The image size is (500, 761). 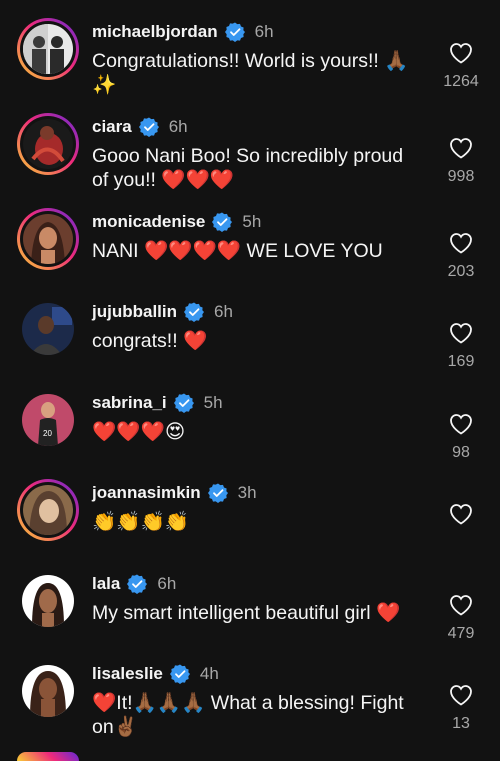 I want to click on timestamp: 3h, so click(x=247, y=492).